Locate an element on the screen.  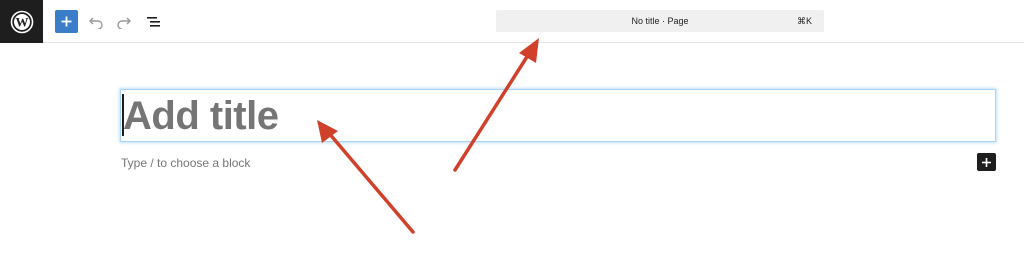
redo-icon is located at coordinates (124, 23).